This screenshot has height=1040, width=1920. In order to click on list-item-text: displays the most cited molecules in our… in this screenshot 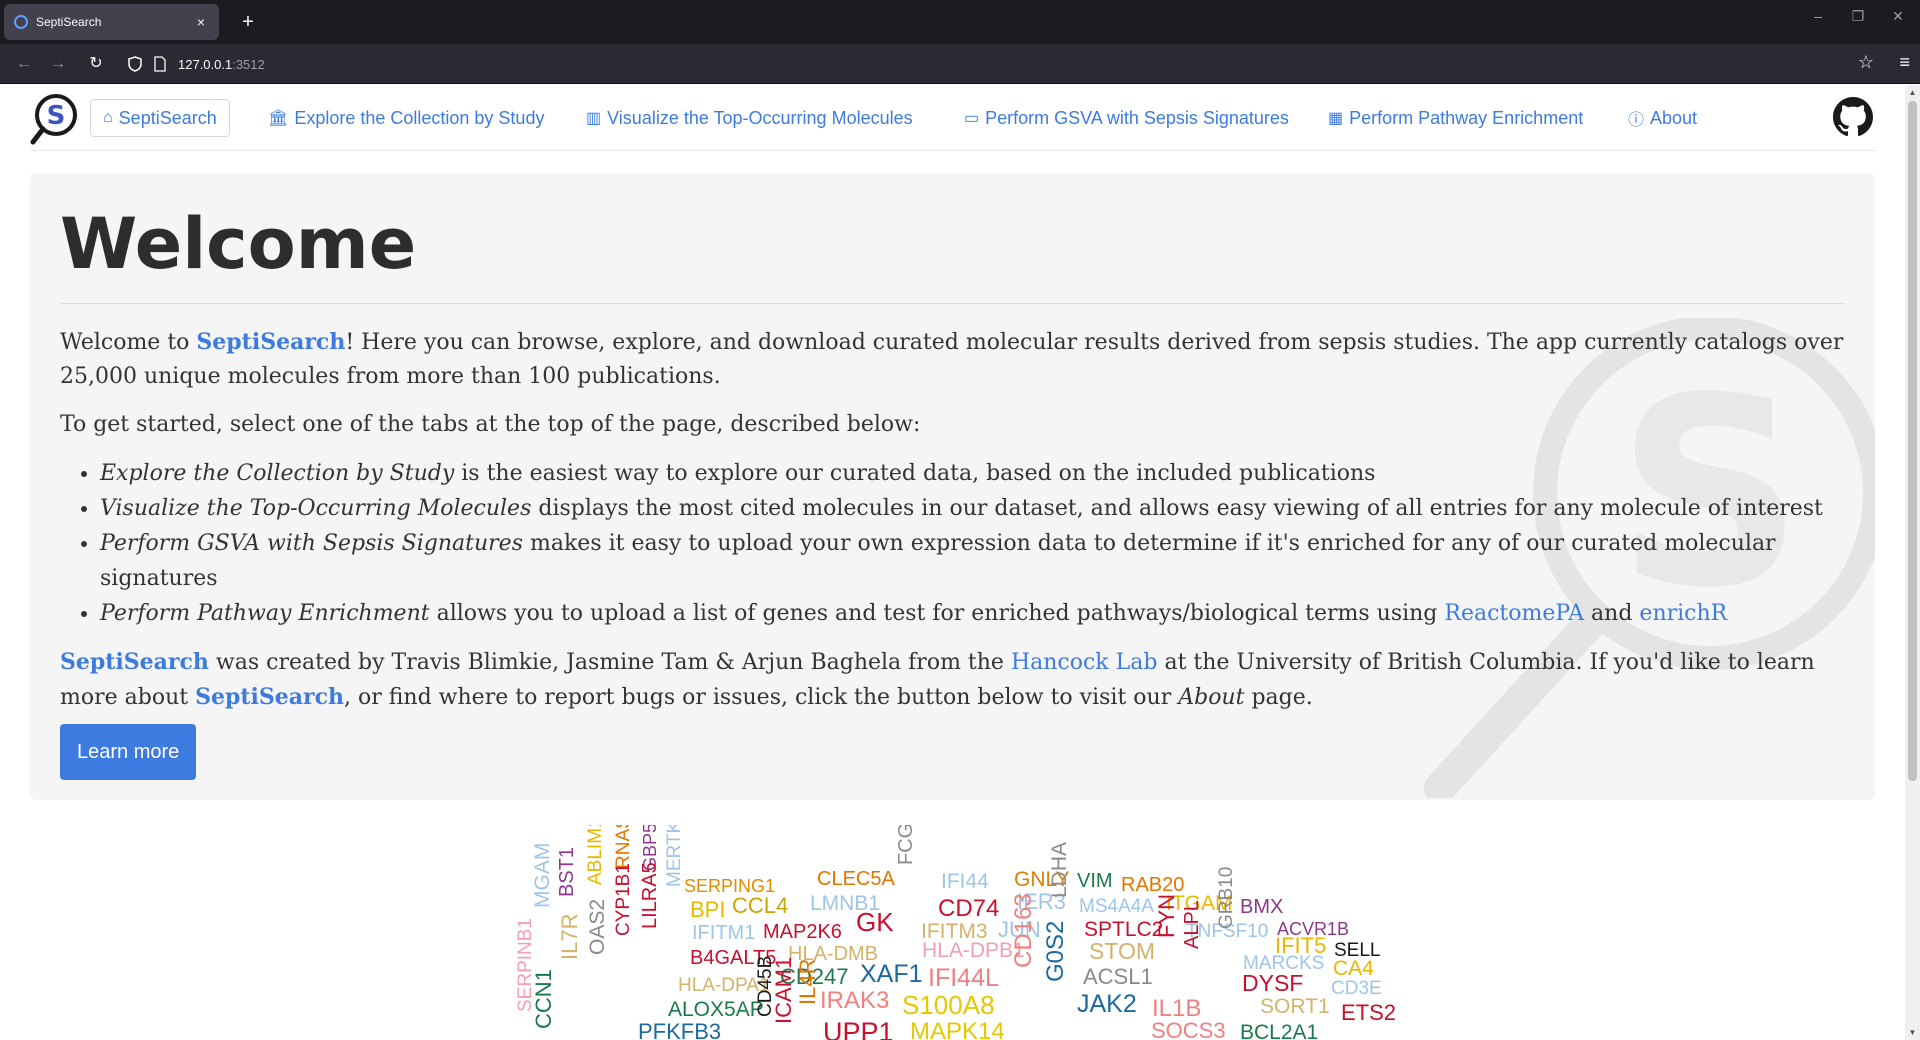, I will do `click(1177, 508)`.